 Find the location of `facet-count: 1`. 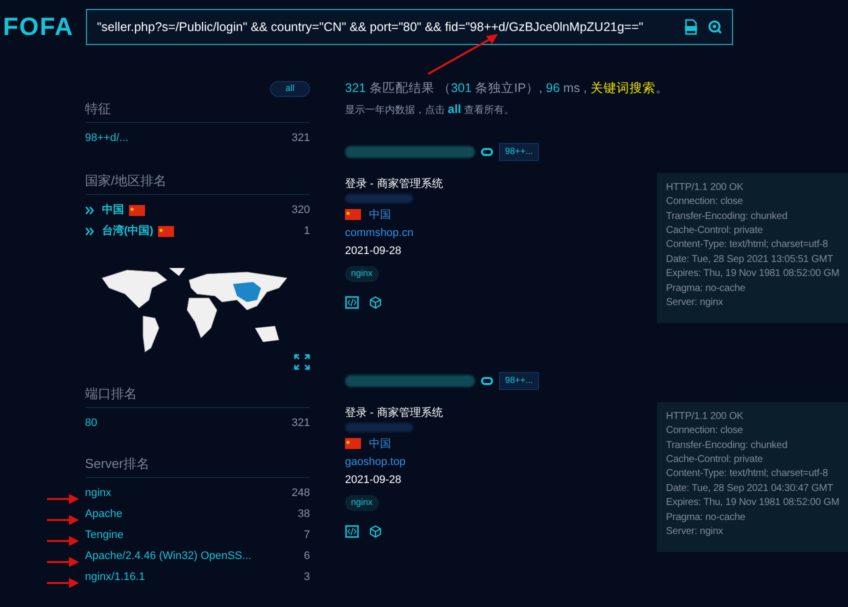

facet-count: 1 is located at coordinates (307, 232).